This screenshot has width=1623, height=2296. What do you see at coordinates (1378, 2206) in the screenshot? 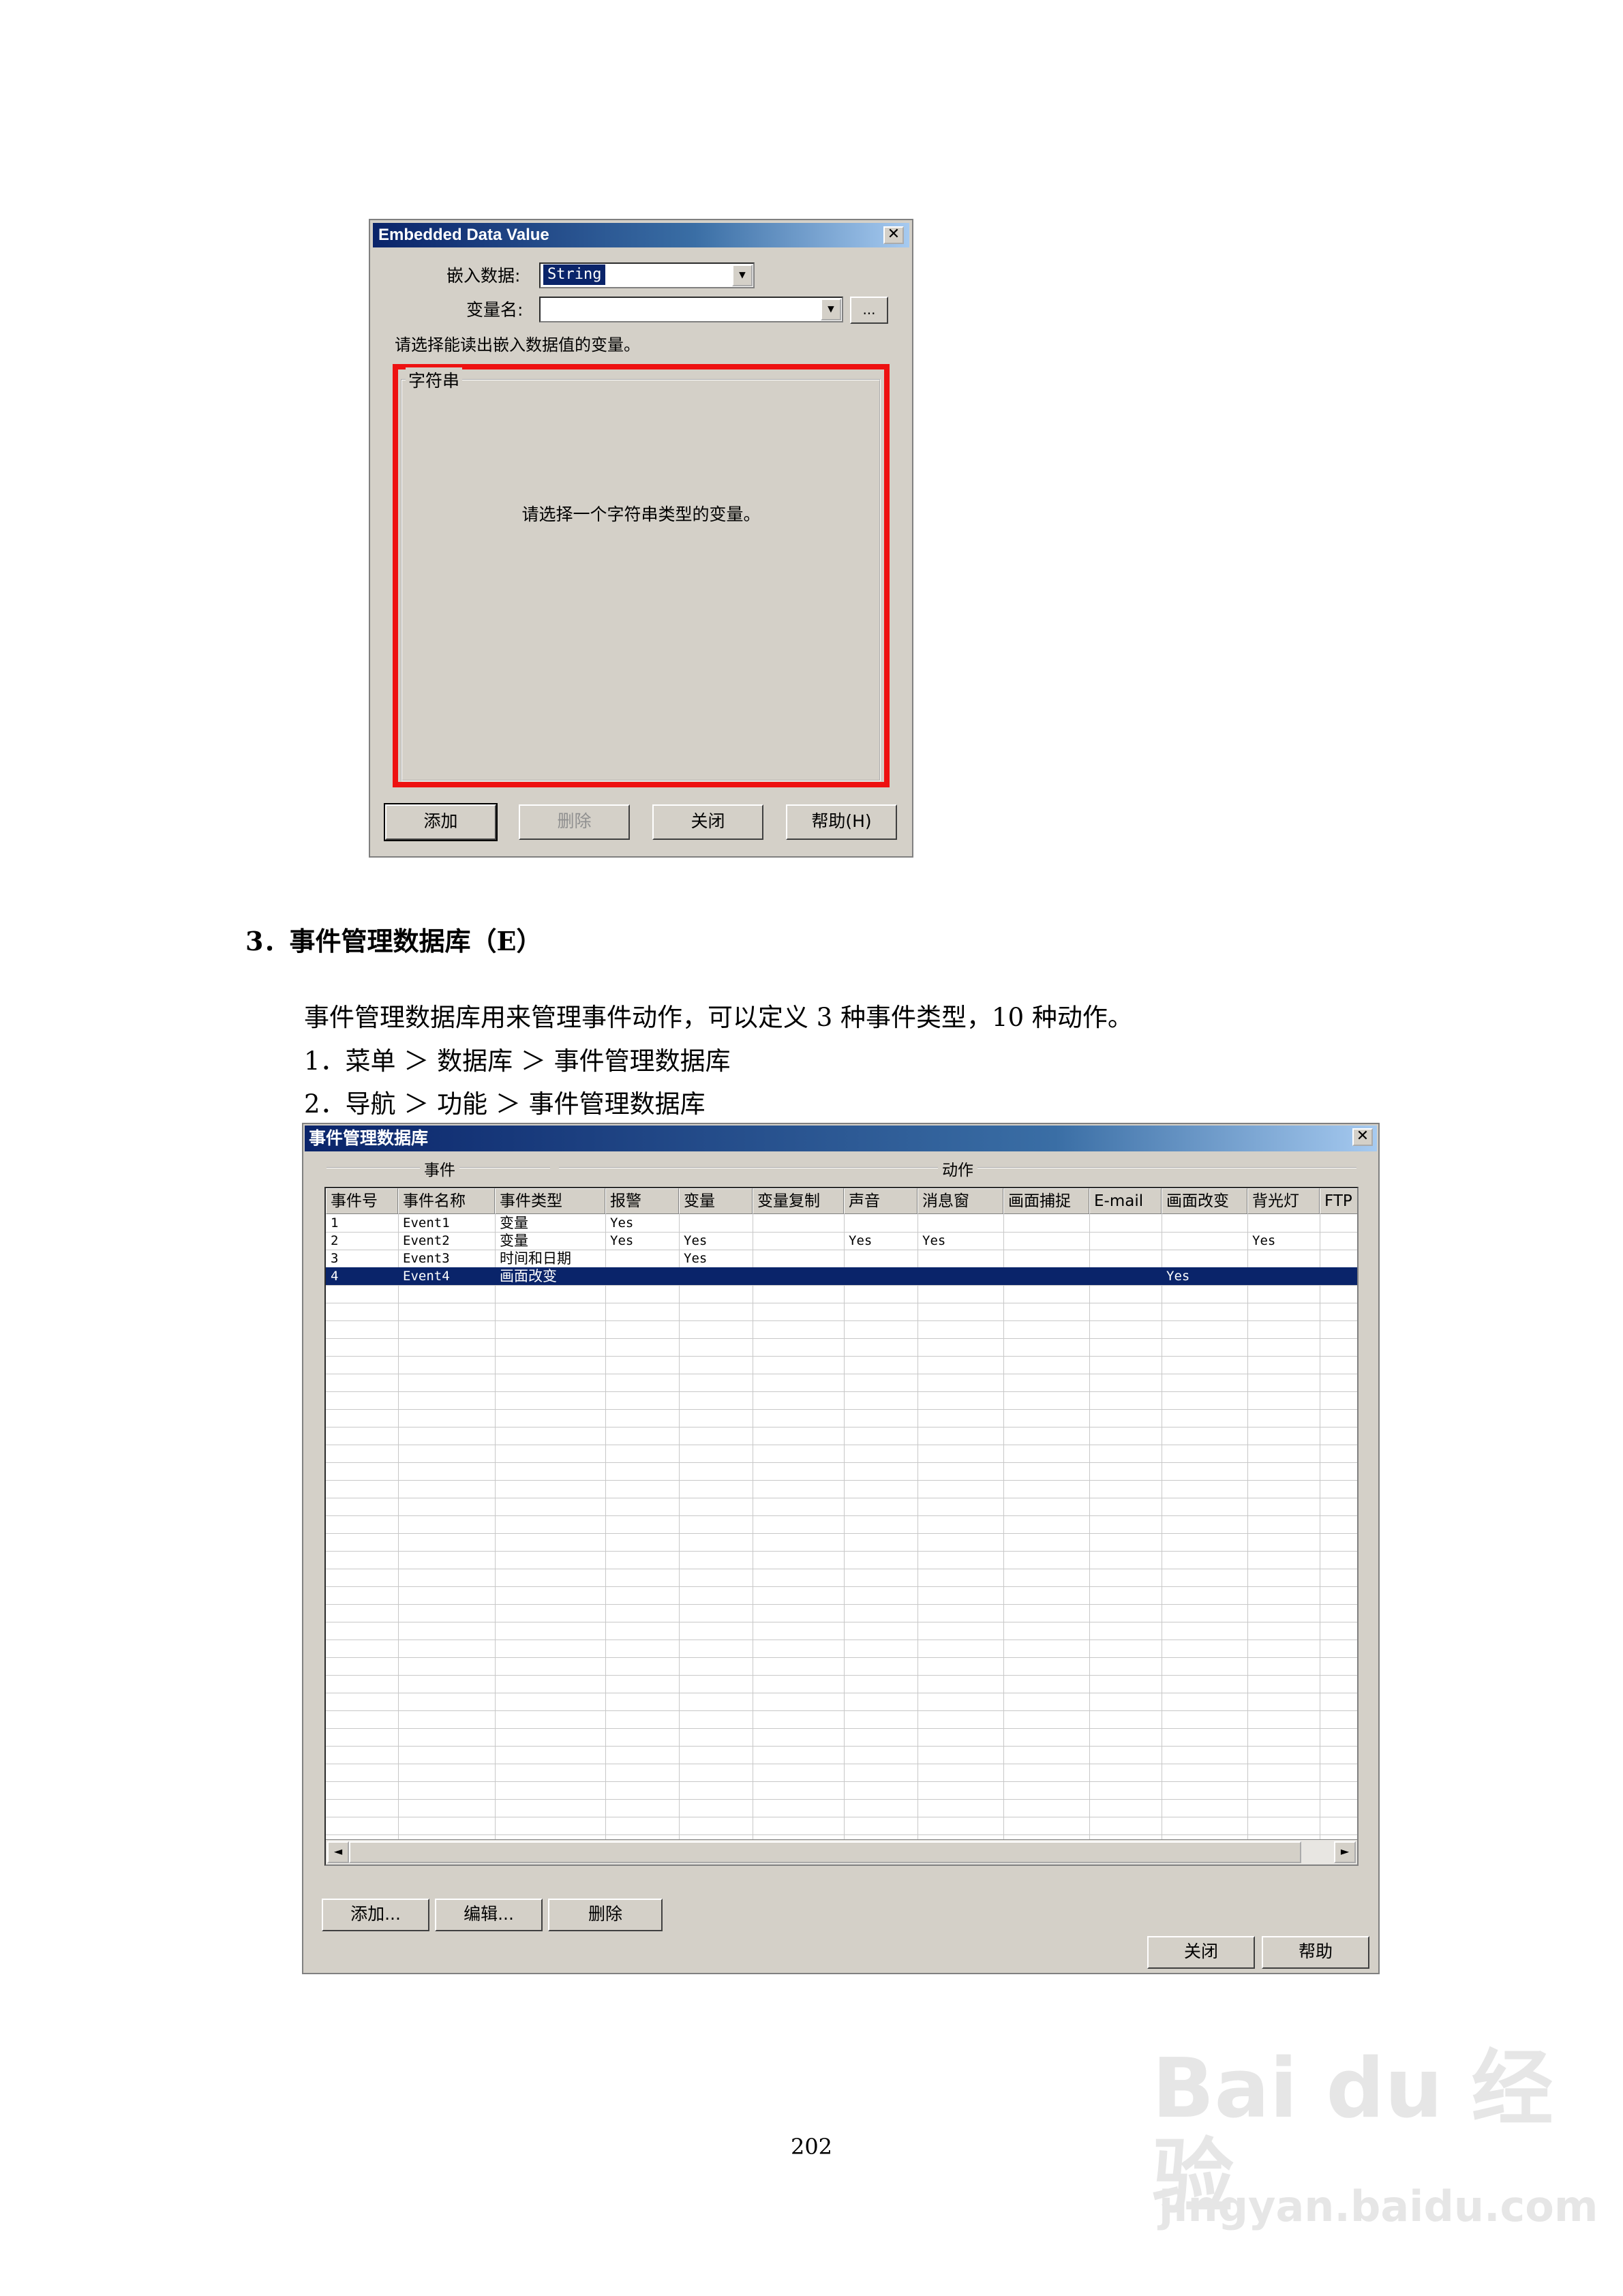
I see `watermark-url: jingyan.baidu.com` at bounding box center [1378, 2206].